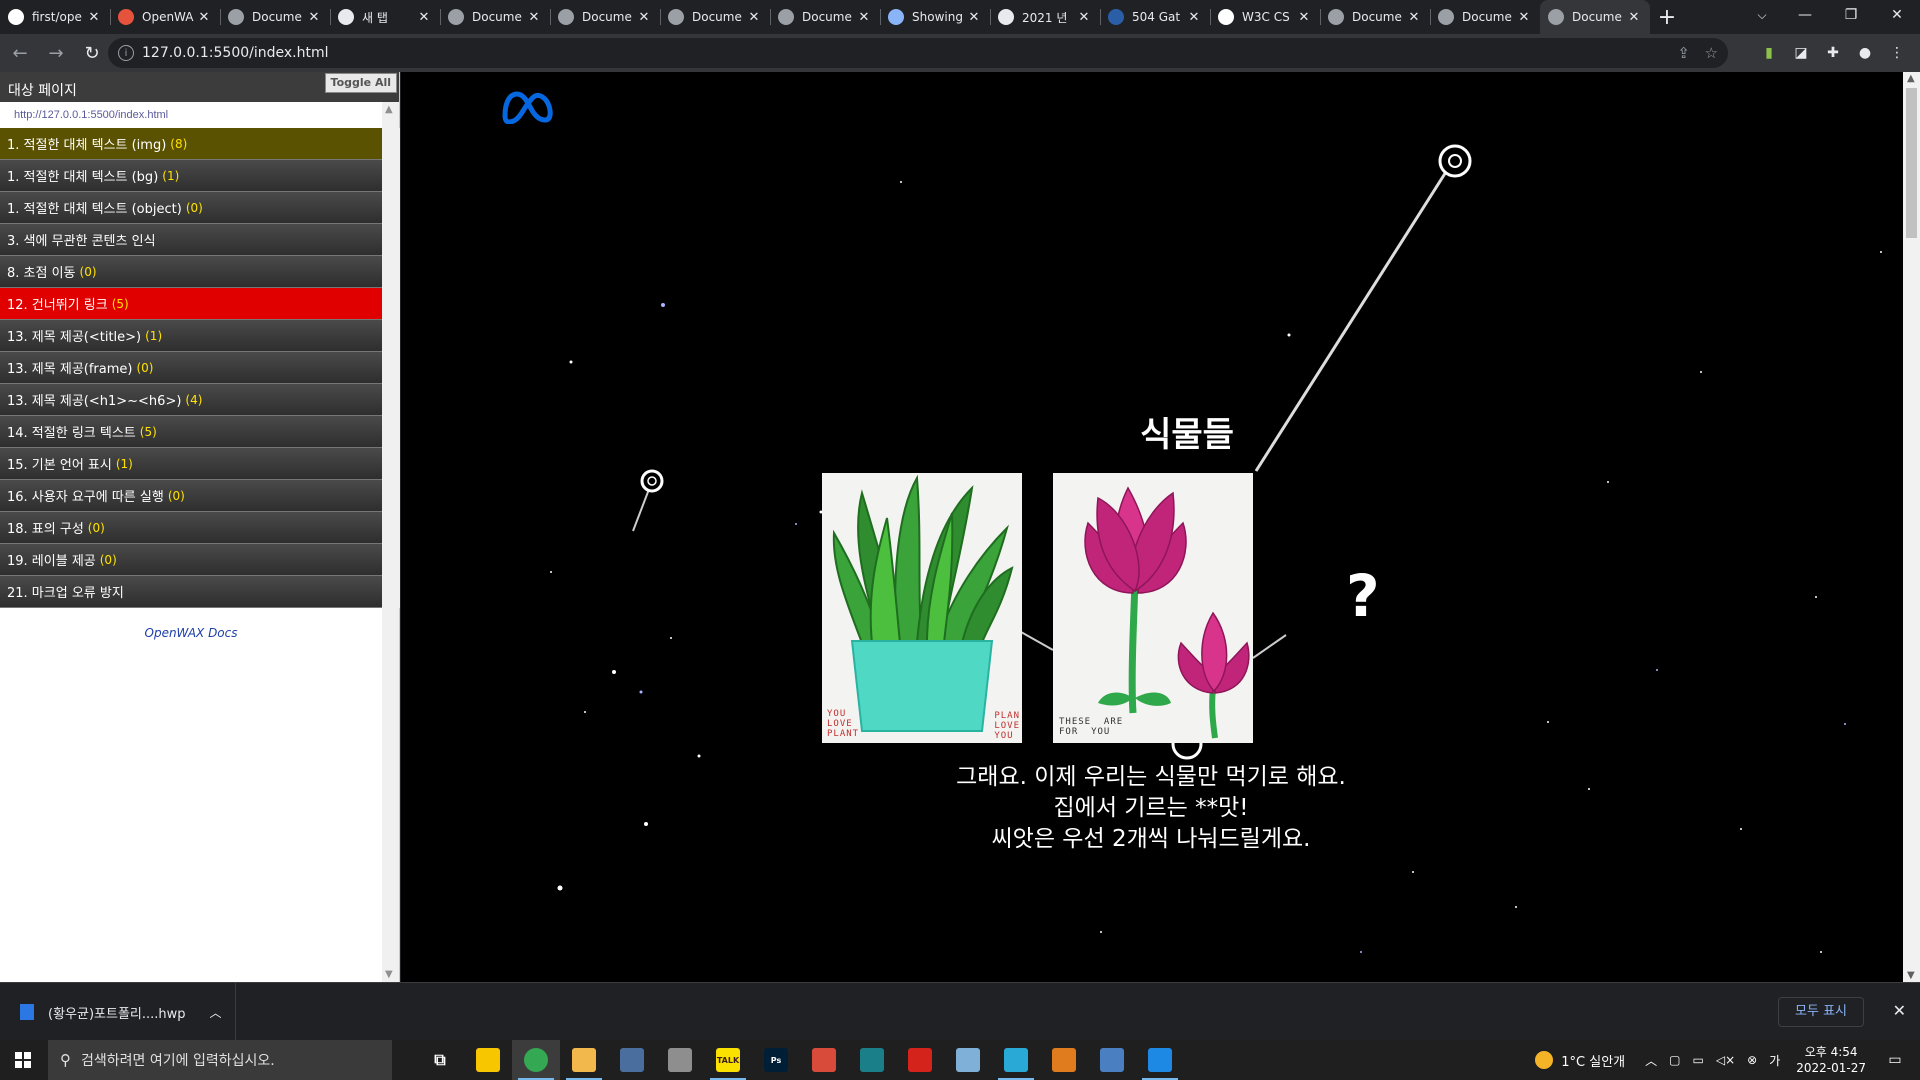  What do you see at coordinates (1833, 53) in the screenshot?
I see `puzzle-icon: ✚` at bounding box center [1833, 53].